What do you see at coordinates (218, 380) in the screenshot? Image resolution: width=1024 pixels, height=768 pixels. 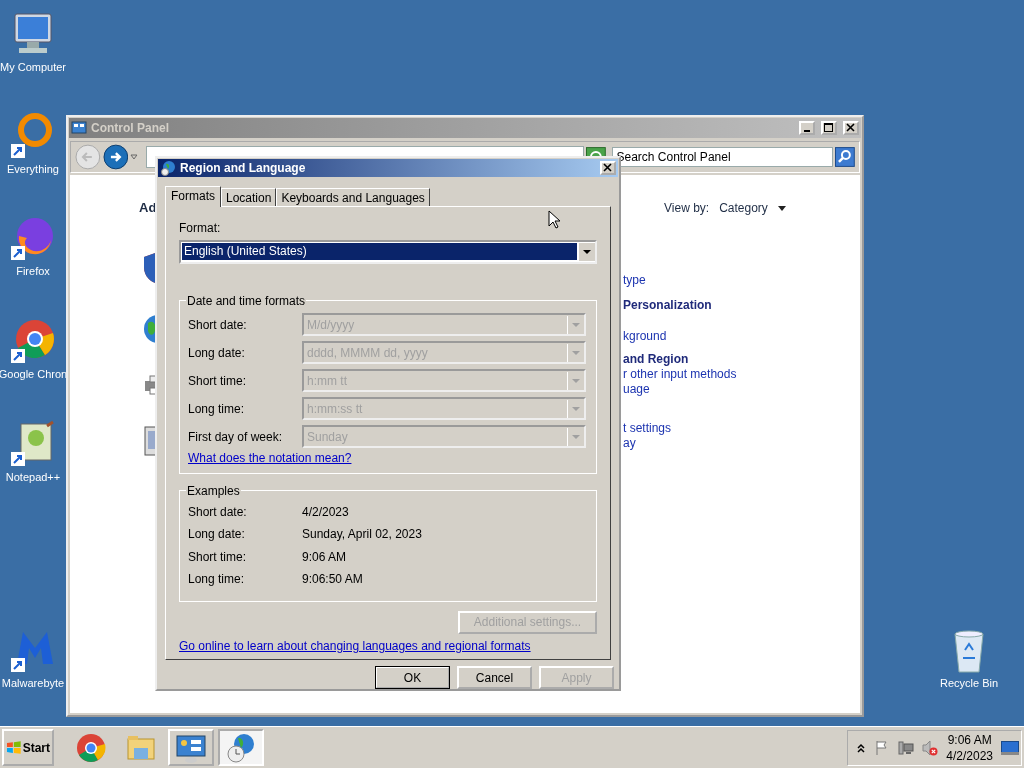 I see `field-label: Short time:` at bounding box center [218, 380].